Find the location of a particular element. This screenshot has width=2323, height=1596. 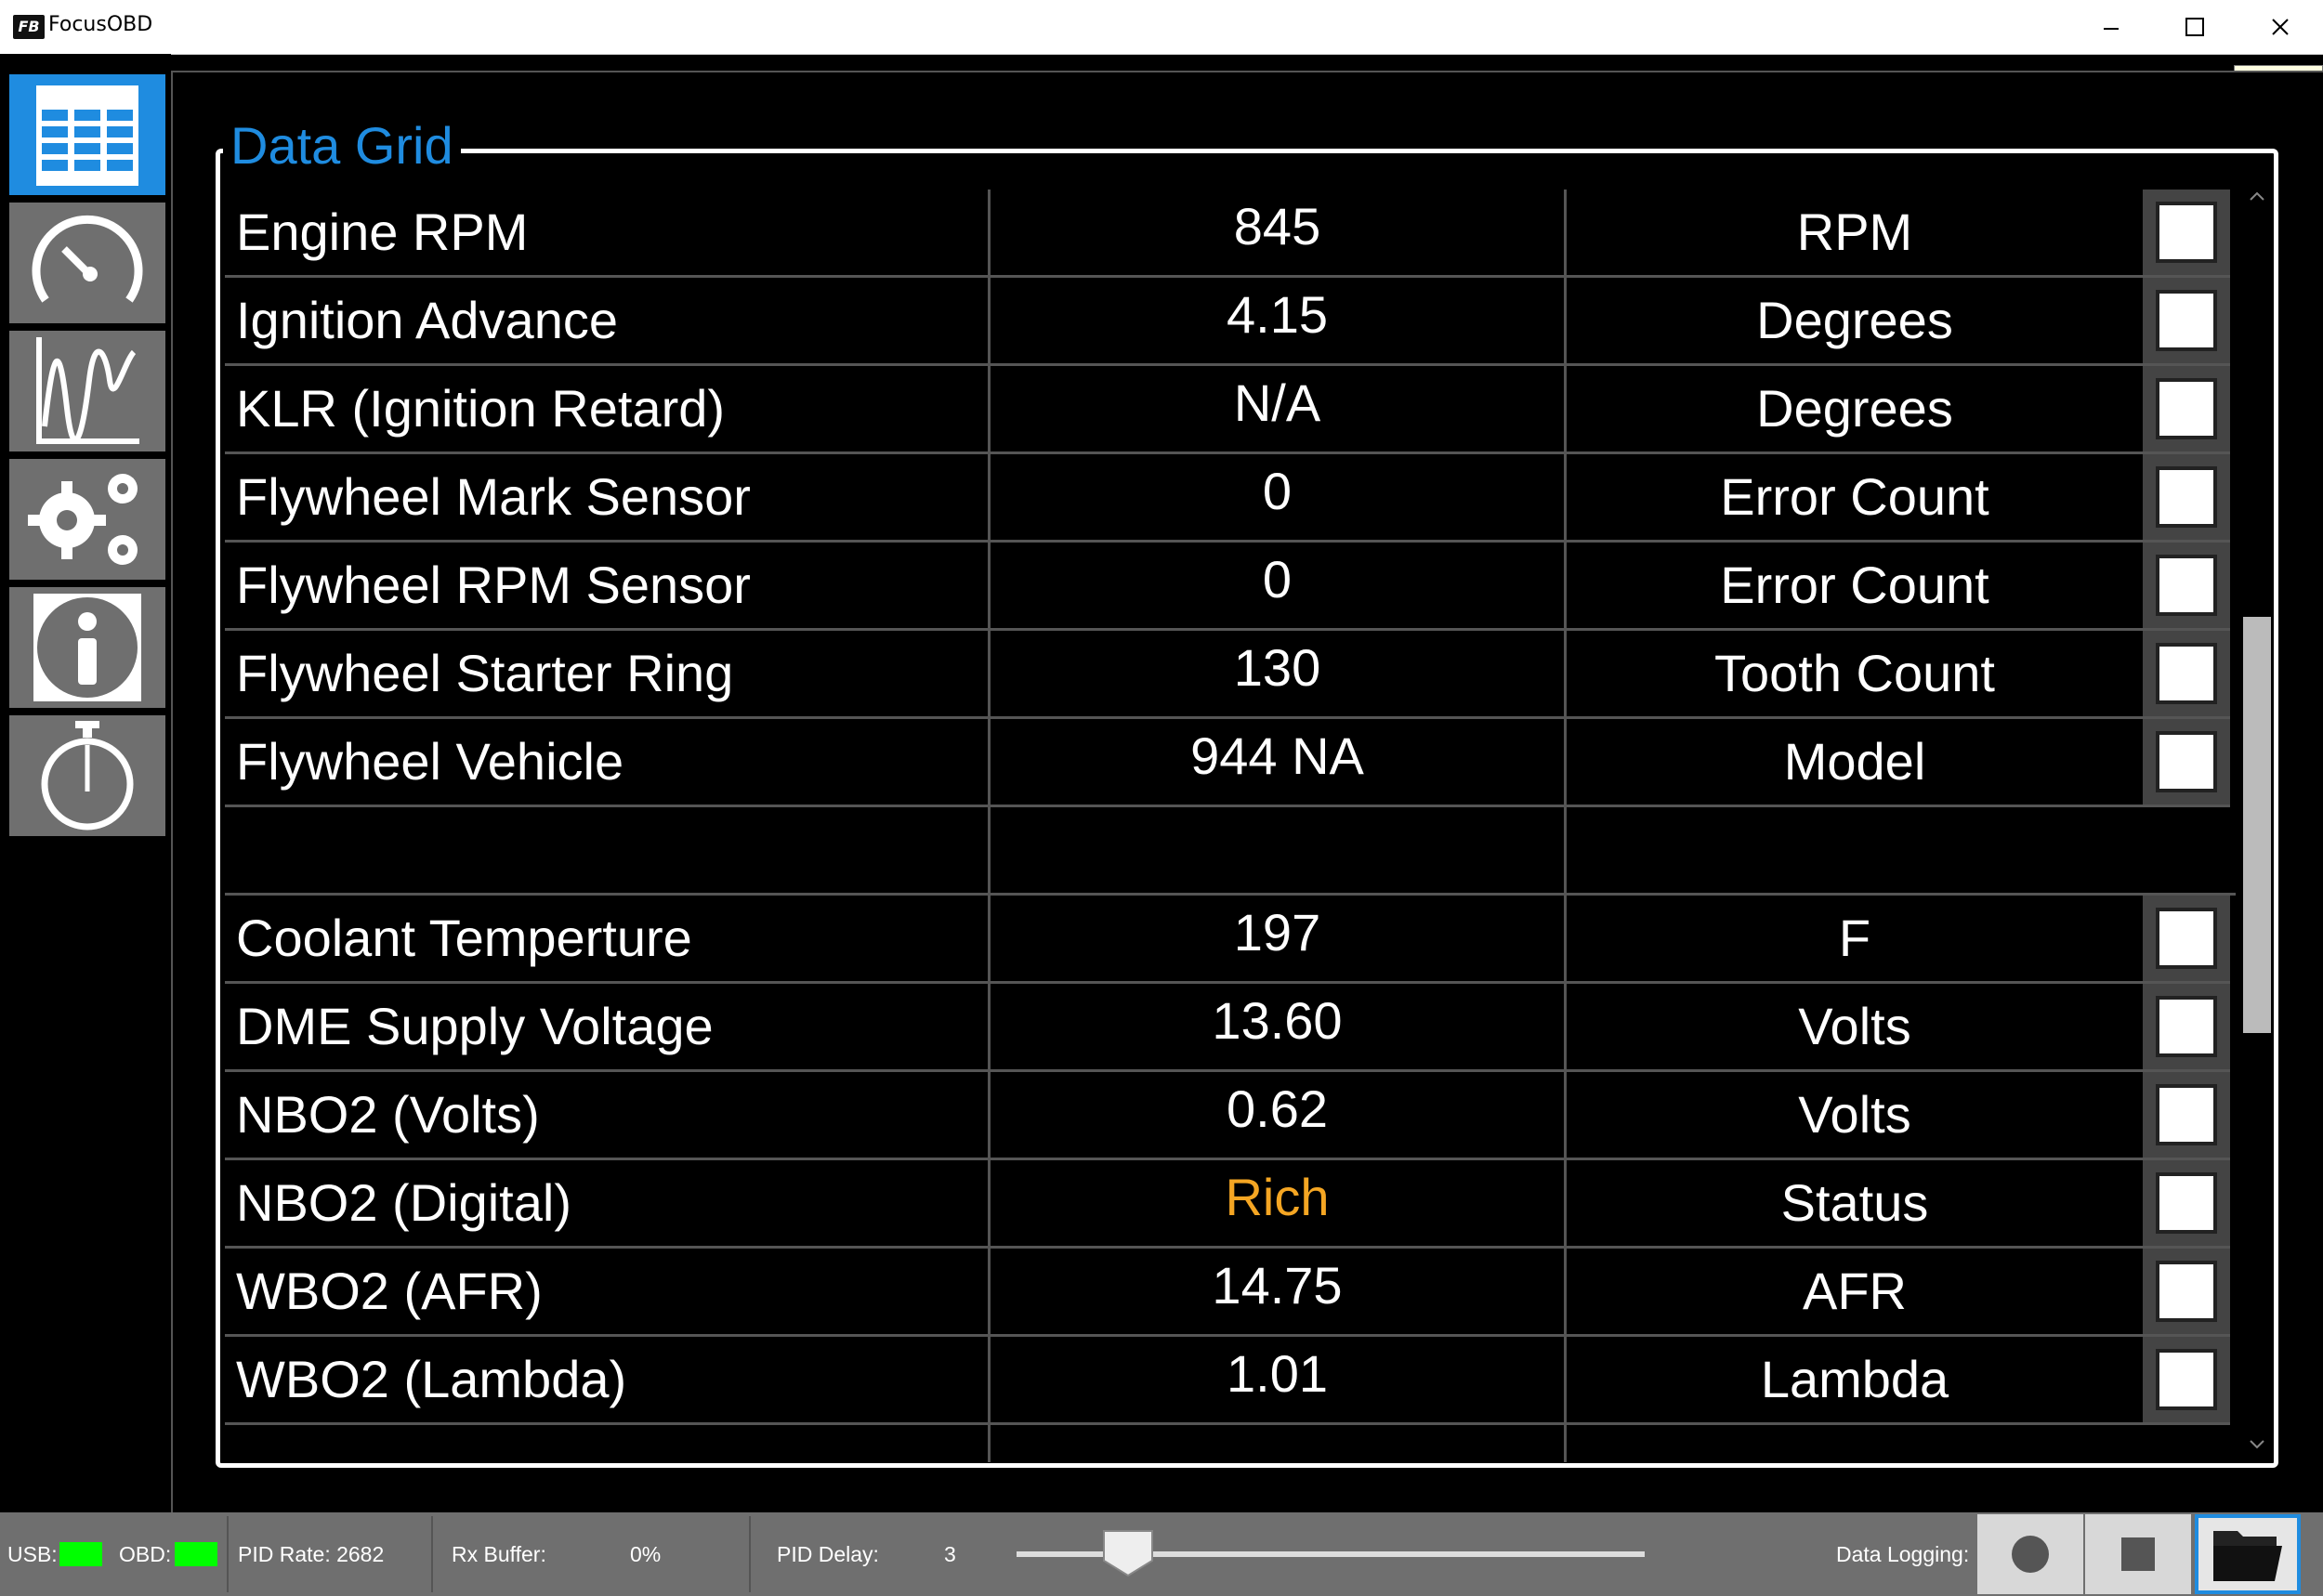

row-unit: Model is located at coordinates (1855, 763).